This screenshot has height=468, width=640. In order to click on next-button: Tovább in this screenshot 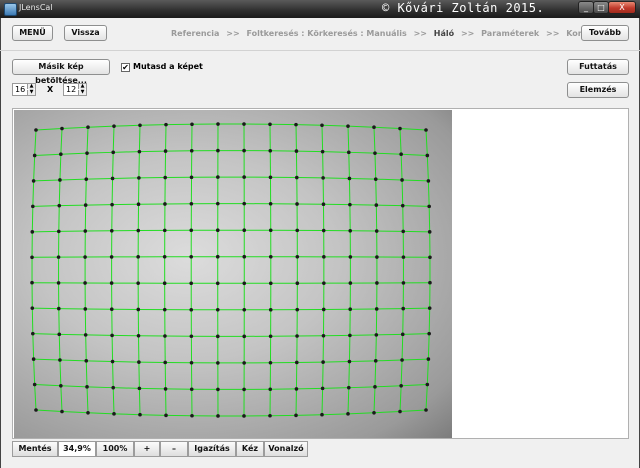, I will do `click(605, 33)`.